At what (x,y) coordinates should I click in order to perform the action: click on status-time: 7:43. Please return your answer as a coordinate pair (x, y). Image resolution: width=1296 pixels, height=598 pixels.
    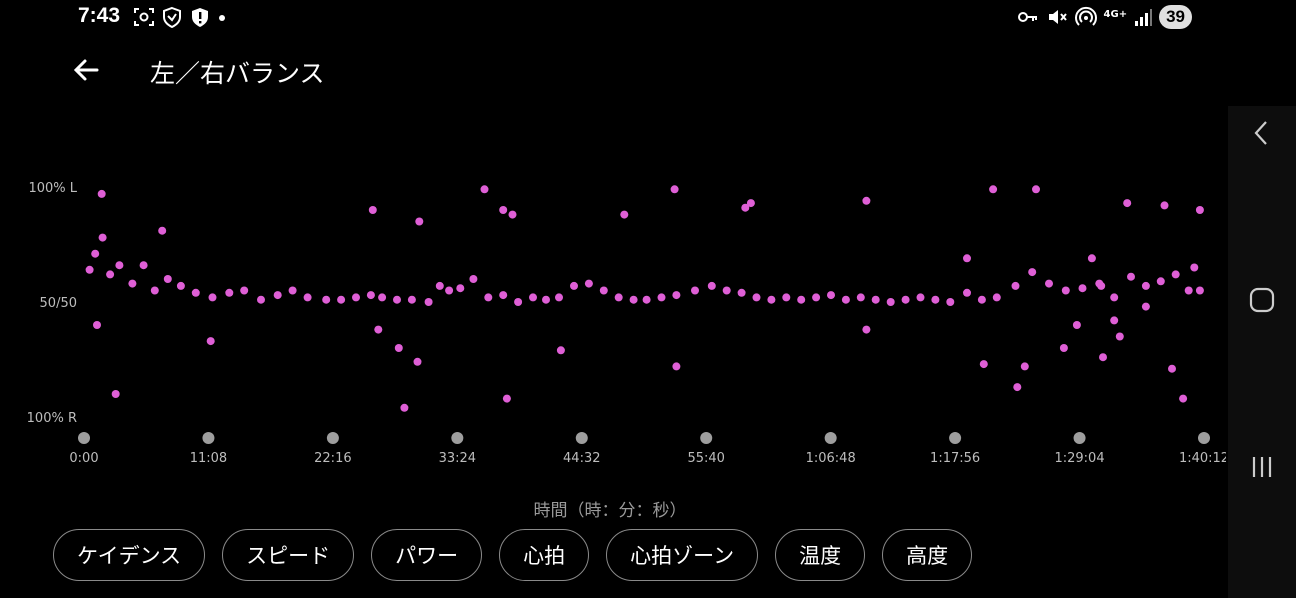
    Looking at the image, I should click on (99, 15).